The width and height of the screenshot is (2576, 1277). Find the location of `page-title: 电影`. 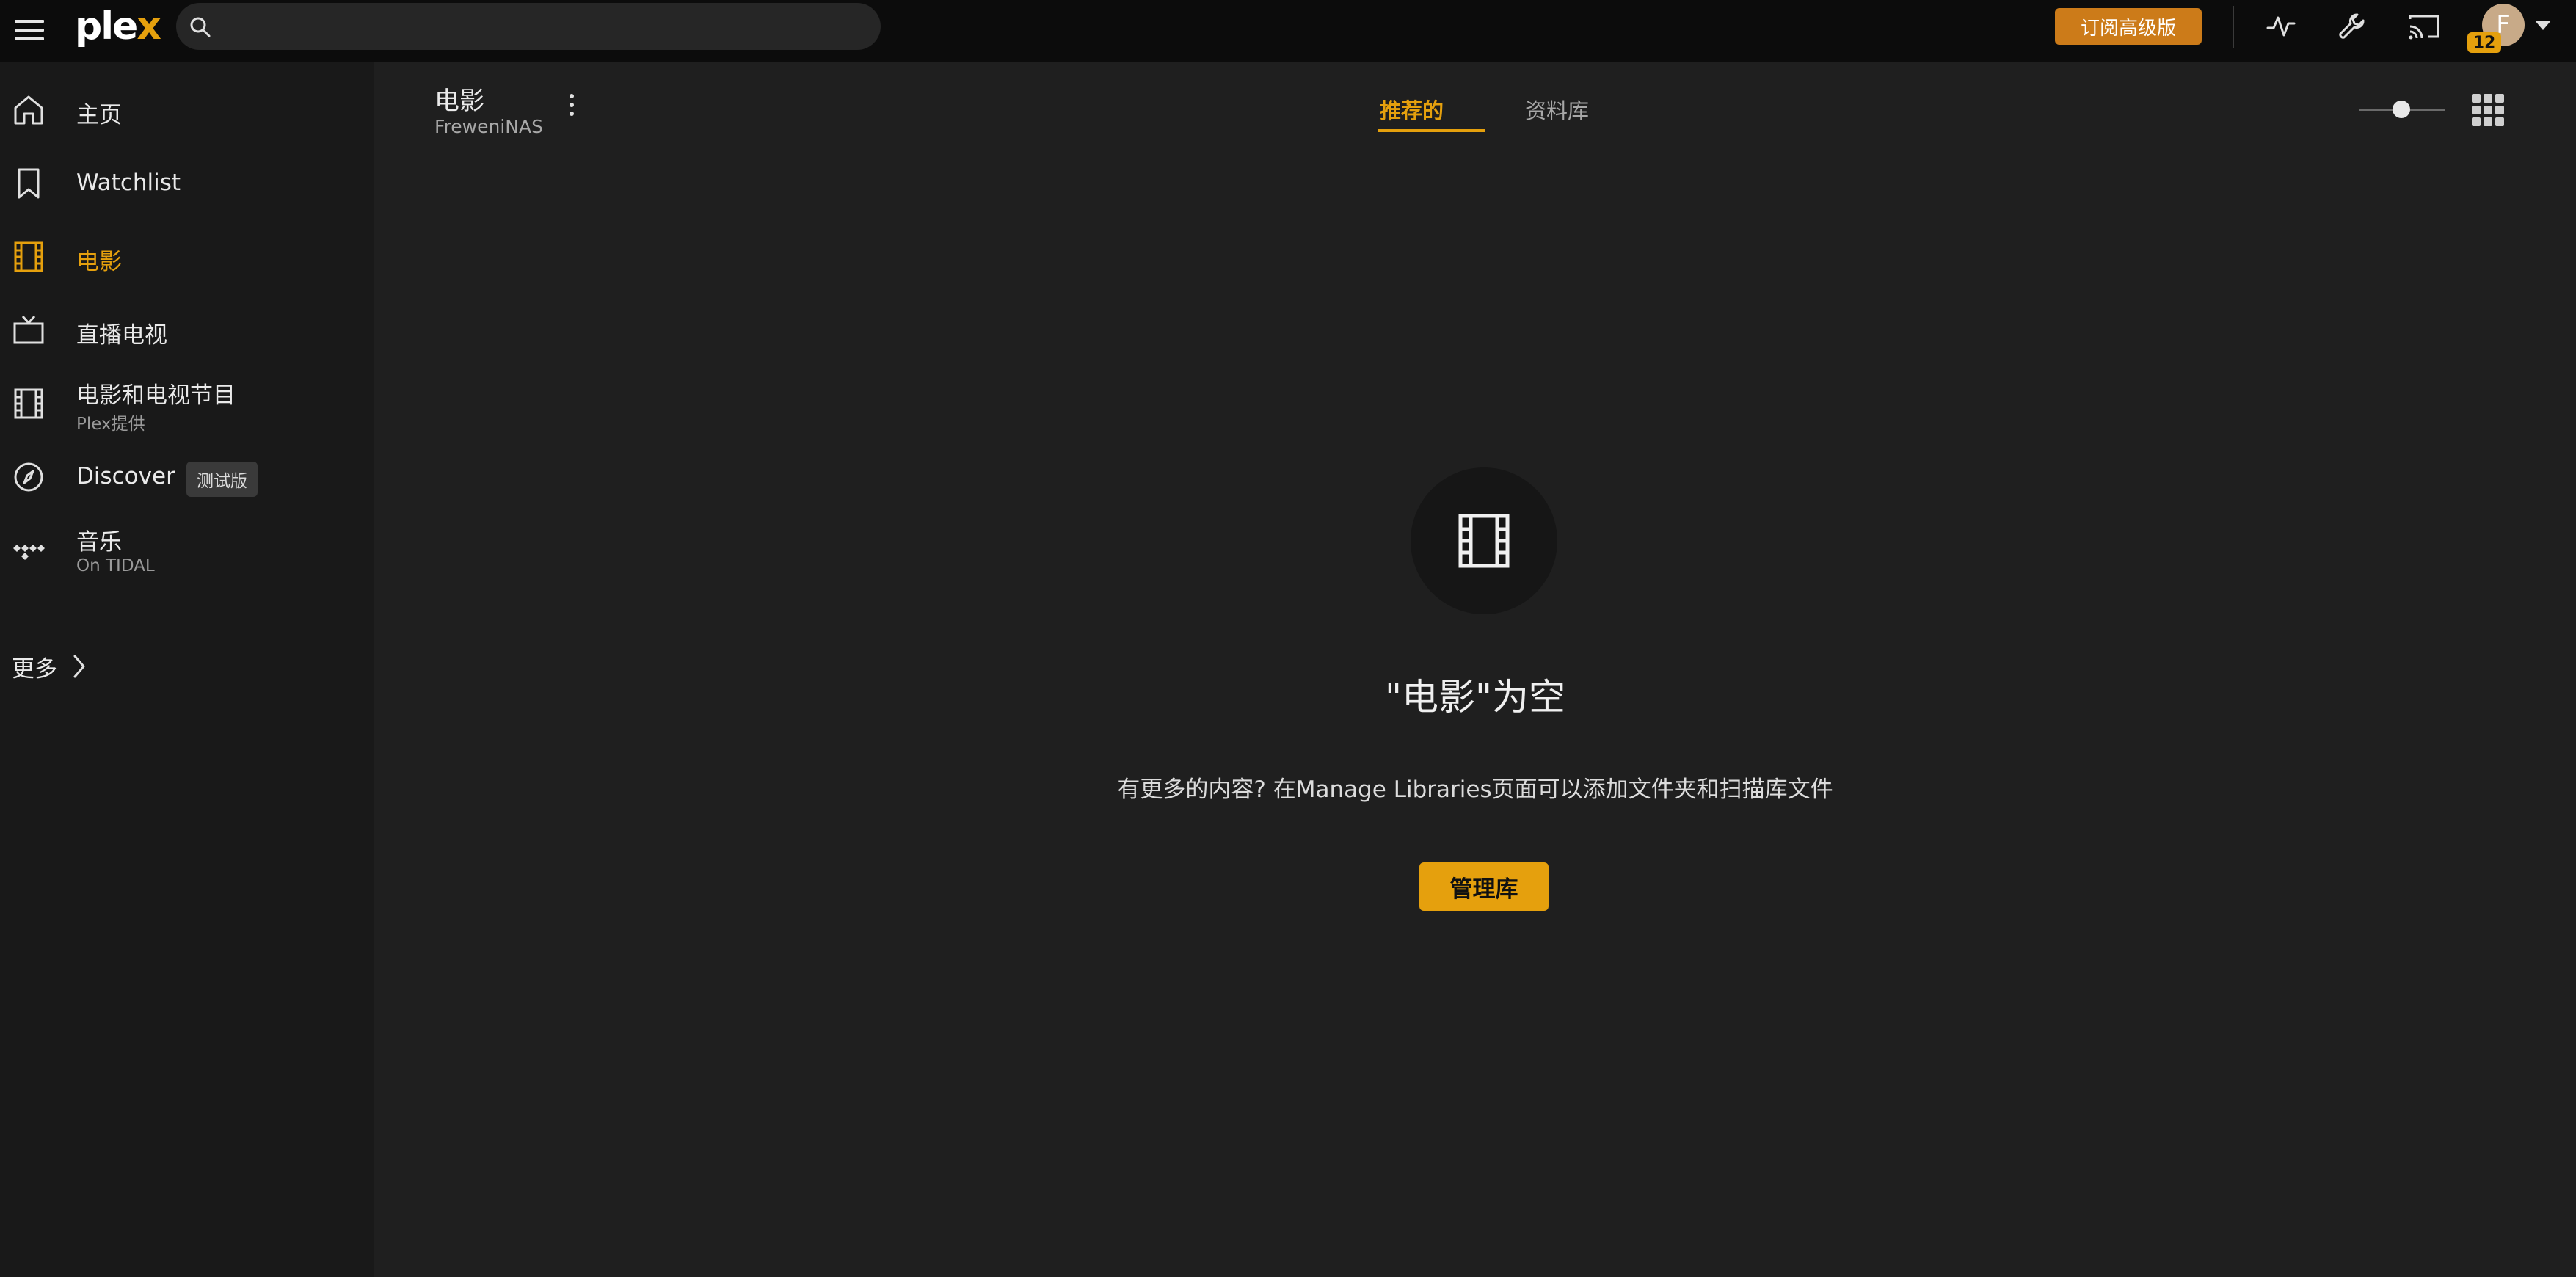

page-title: 电影 is located at coordinates (459, 102).